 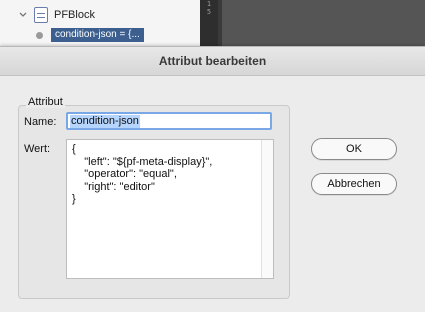 What do you see at coordinates (39, 35) in the screenshot?
I see `attribute-bullet-icon` at bounding box center [39, 35].